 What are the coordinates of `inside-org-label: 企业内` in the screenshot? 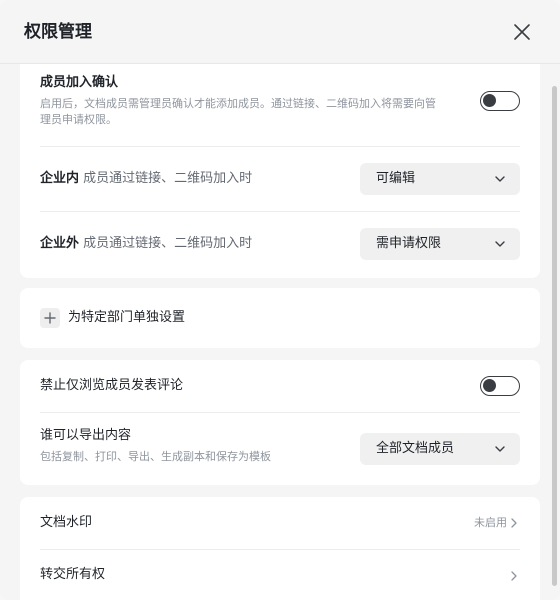 It's located at (60, 178).